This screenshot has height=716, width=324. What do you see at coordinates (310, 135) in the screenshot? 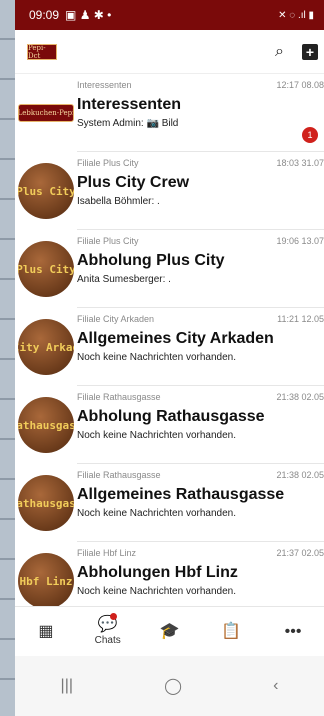
I see `unread-badge: 1` at bounding box center [310, 135].